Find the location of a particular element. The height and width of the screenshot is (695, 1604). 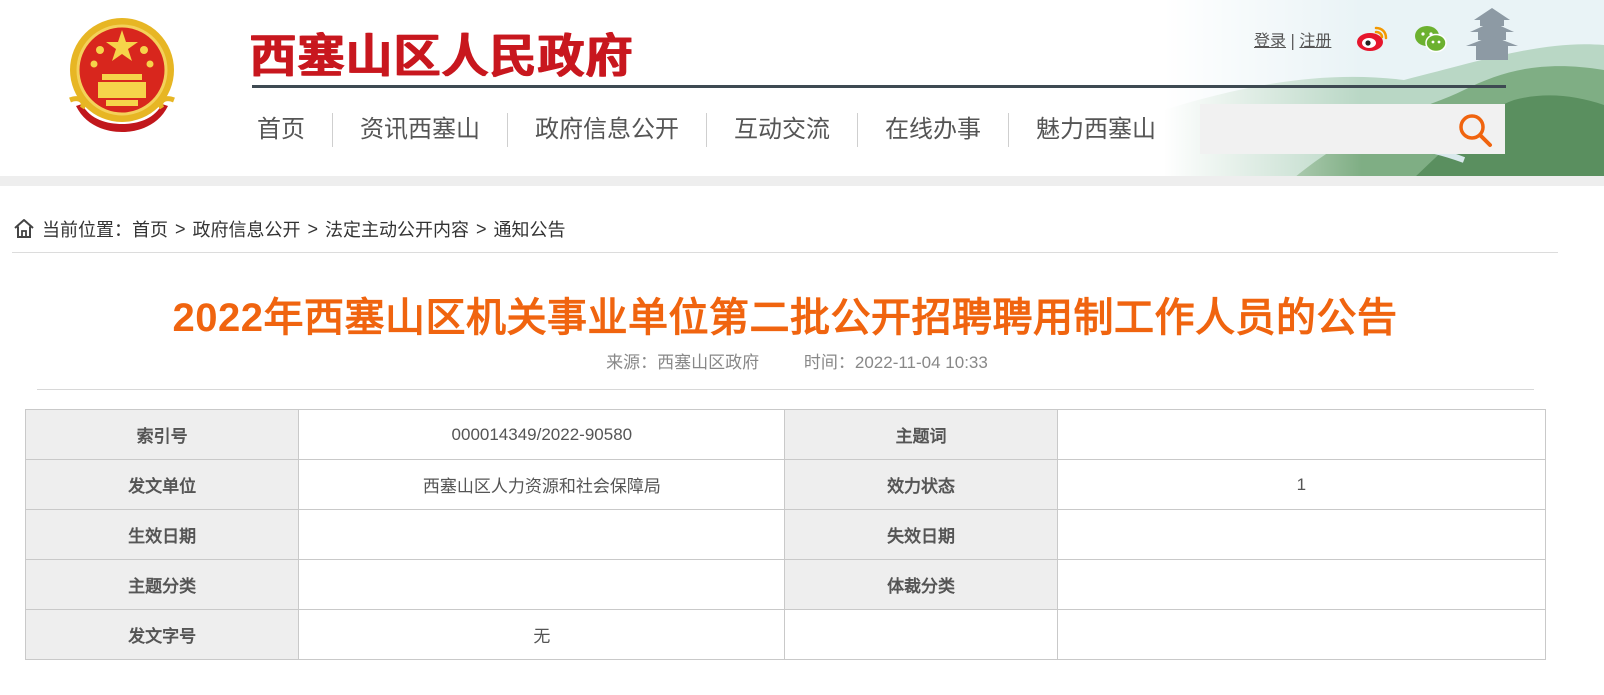

header-bottom-band is located at coordinates (802, 181).